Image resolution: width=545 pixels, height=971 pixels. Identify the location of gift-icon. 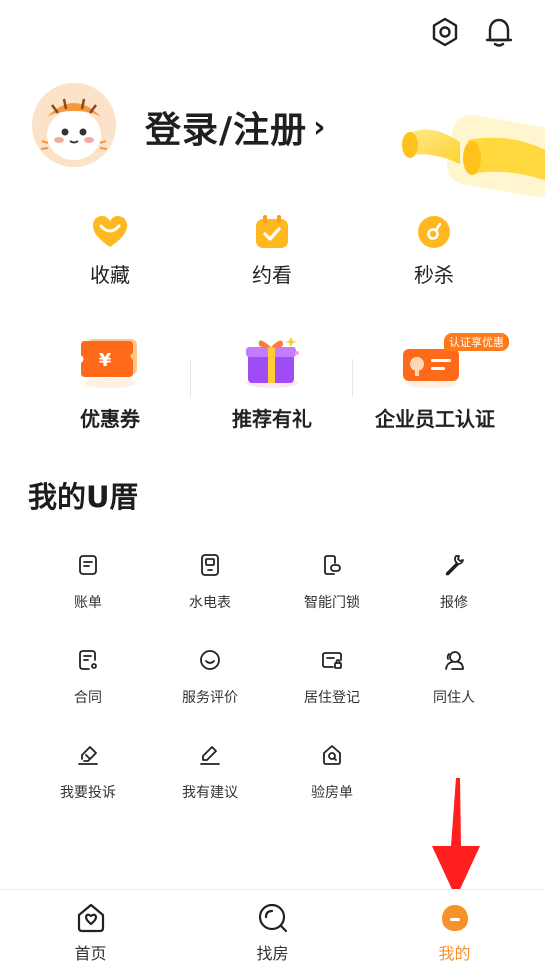
(272, 362).